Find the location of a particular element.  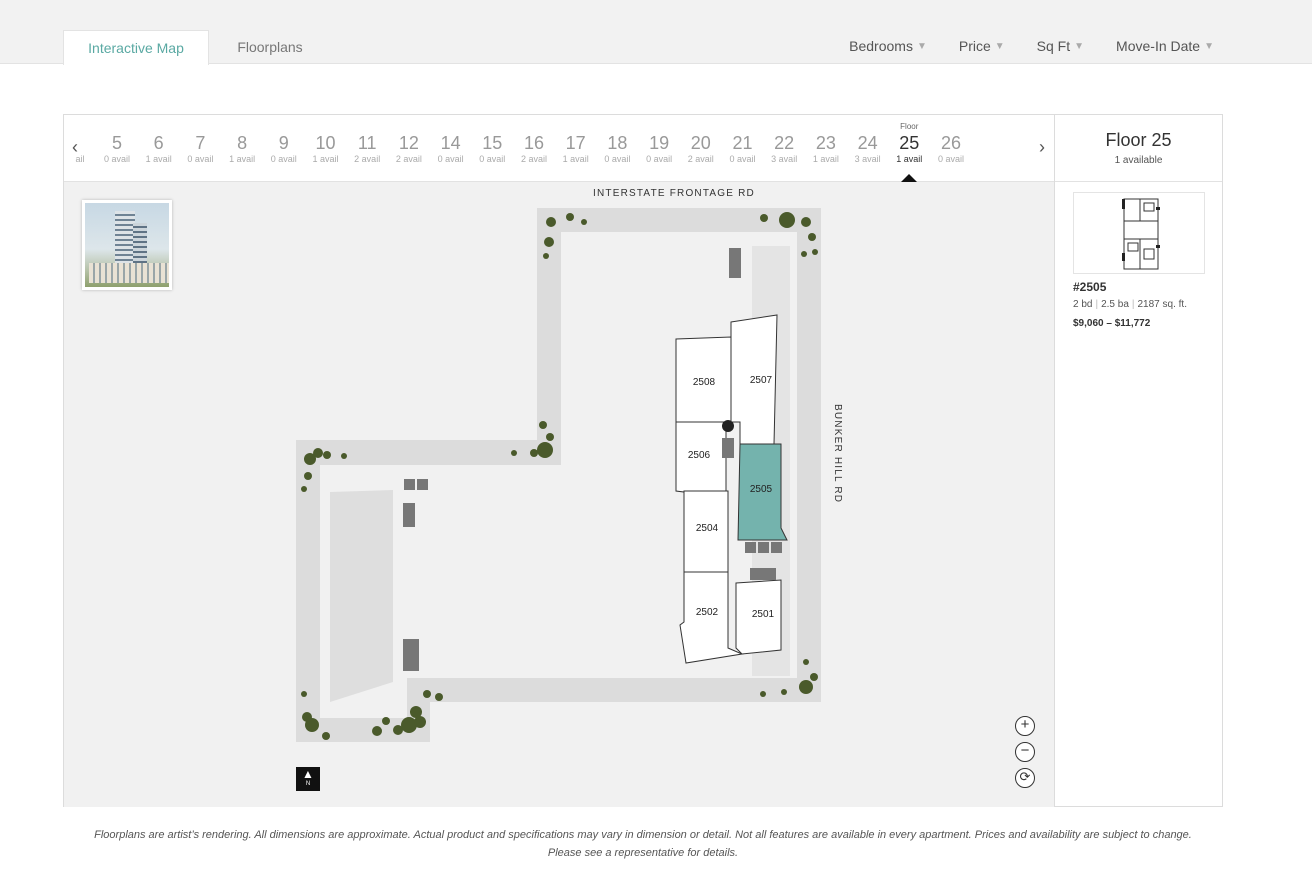

street-label-right: BUNKER HILL RD is located at coordinates (837, 454).